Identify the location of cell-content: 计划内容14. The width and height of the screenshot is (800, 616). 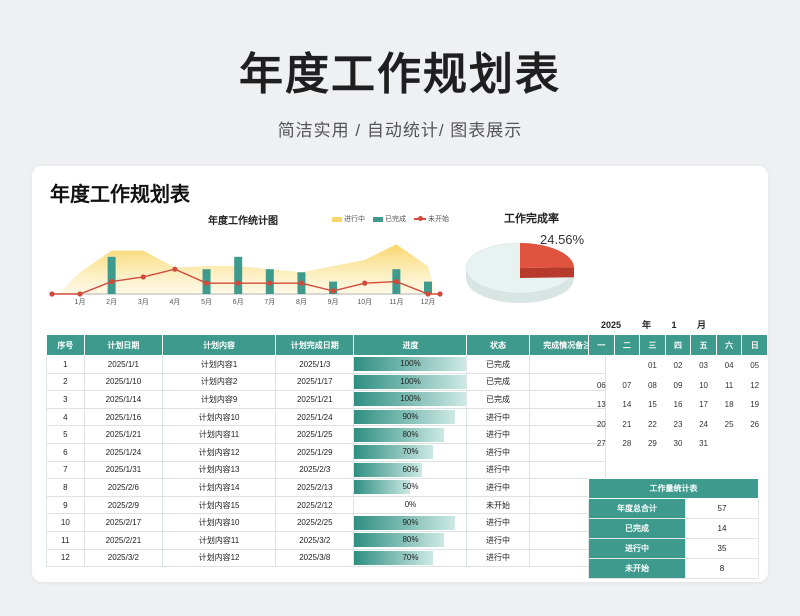
(219, 487).